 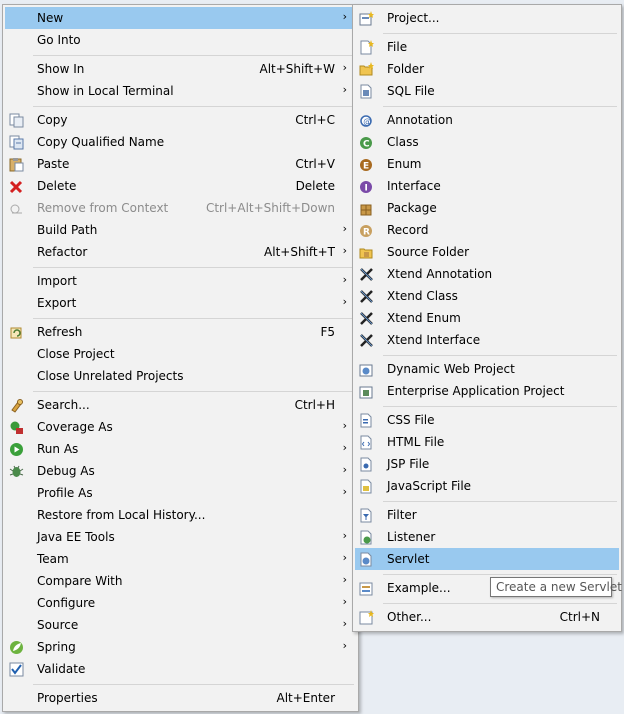 What do you see at coordinates (180, 230) in the screenshot?
I see `menu-item-build-path: Build Path ›` at bounding box center [180, 230].